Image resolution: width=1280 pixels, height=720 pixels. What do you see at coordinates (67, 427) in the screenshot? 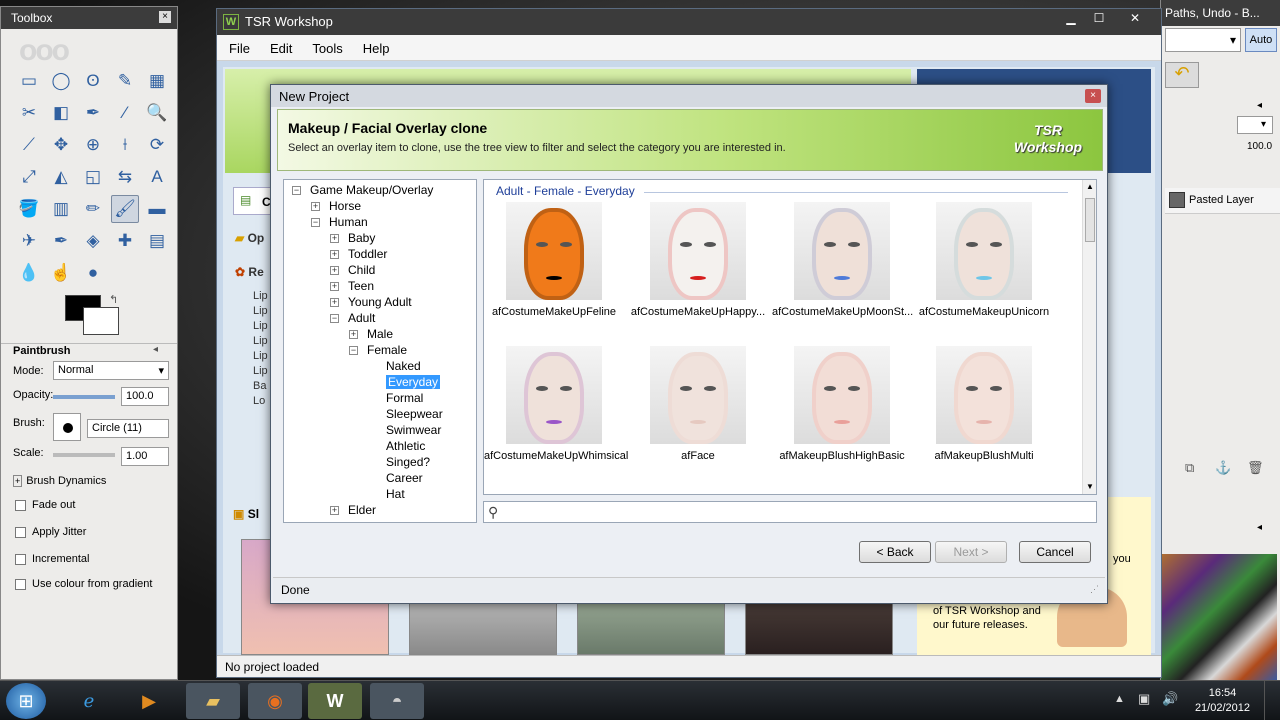
I see `brush-preview` at bounding box center [67, 427].